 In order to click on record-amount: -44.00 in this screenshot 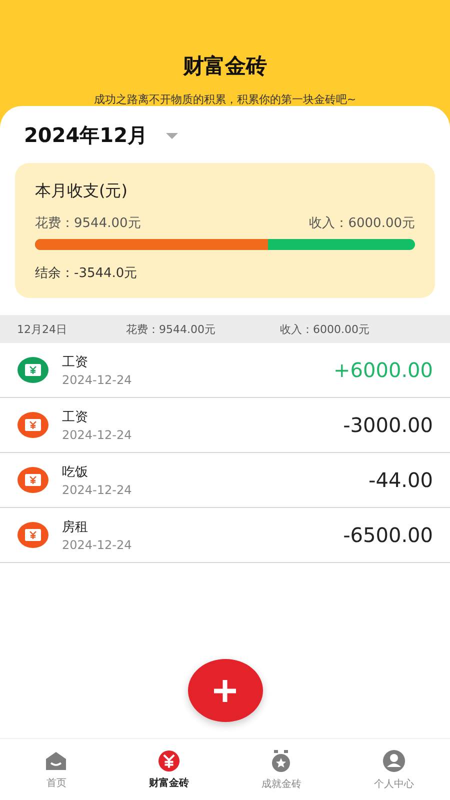, I will do `click(400, 480)`.